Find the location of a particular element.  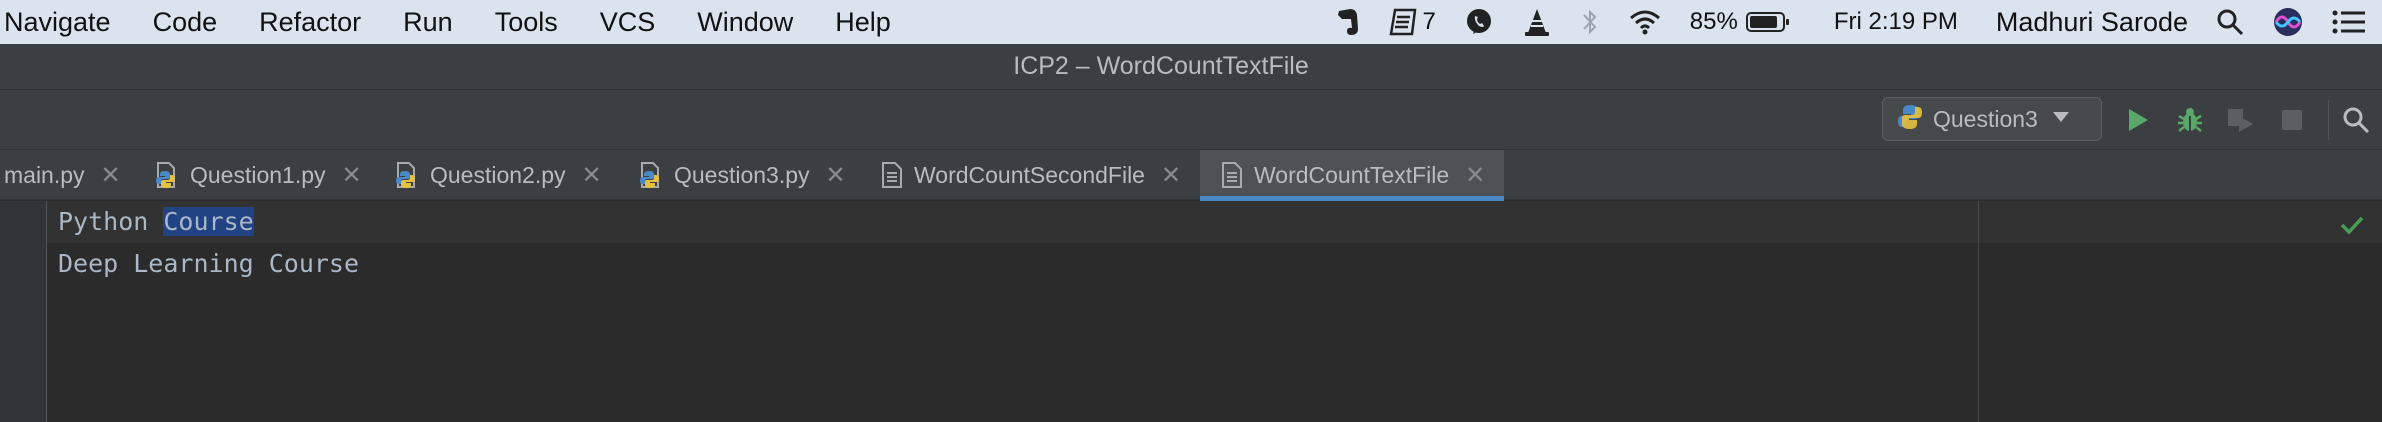

window-title-bar: ICP2 – WordCountTextFile is located at coordinates (1191, 67).